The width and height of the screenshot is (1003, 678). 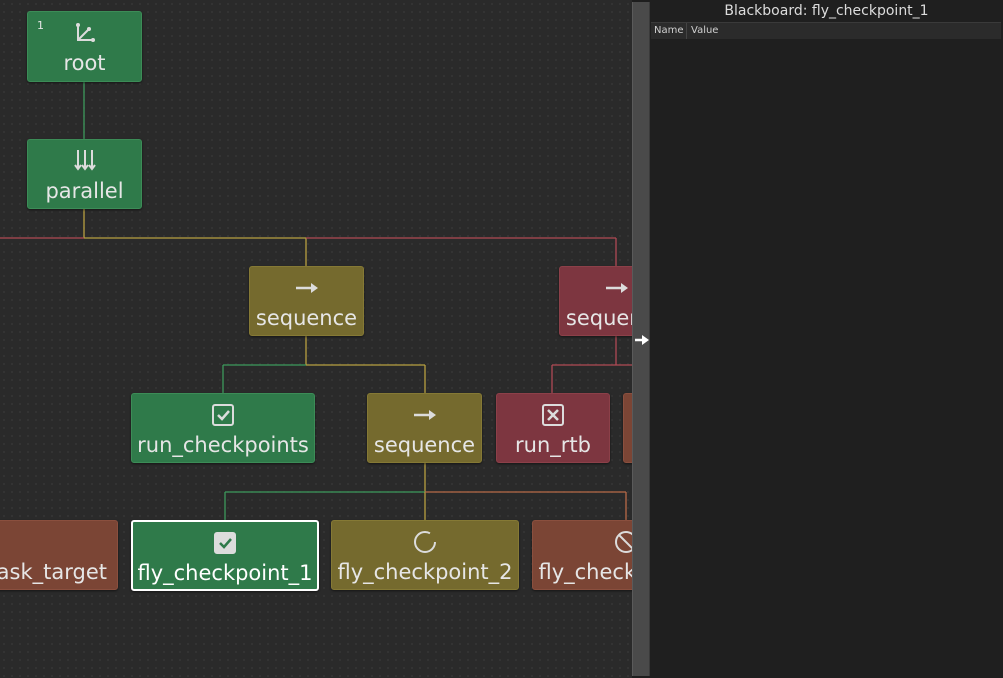 I want to click on node-parallel: parallel, so click(x=84, y=174).